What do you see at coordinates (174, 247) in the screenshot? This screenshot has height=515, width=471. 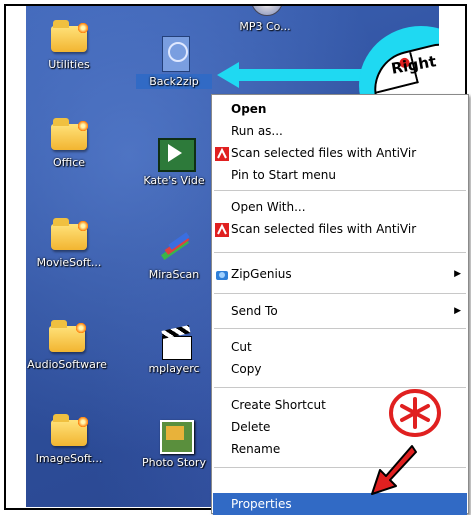 I see `scanner-icon` at bounding box center [174, 247].